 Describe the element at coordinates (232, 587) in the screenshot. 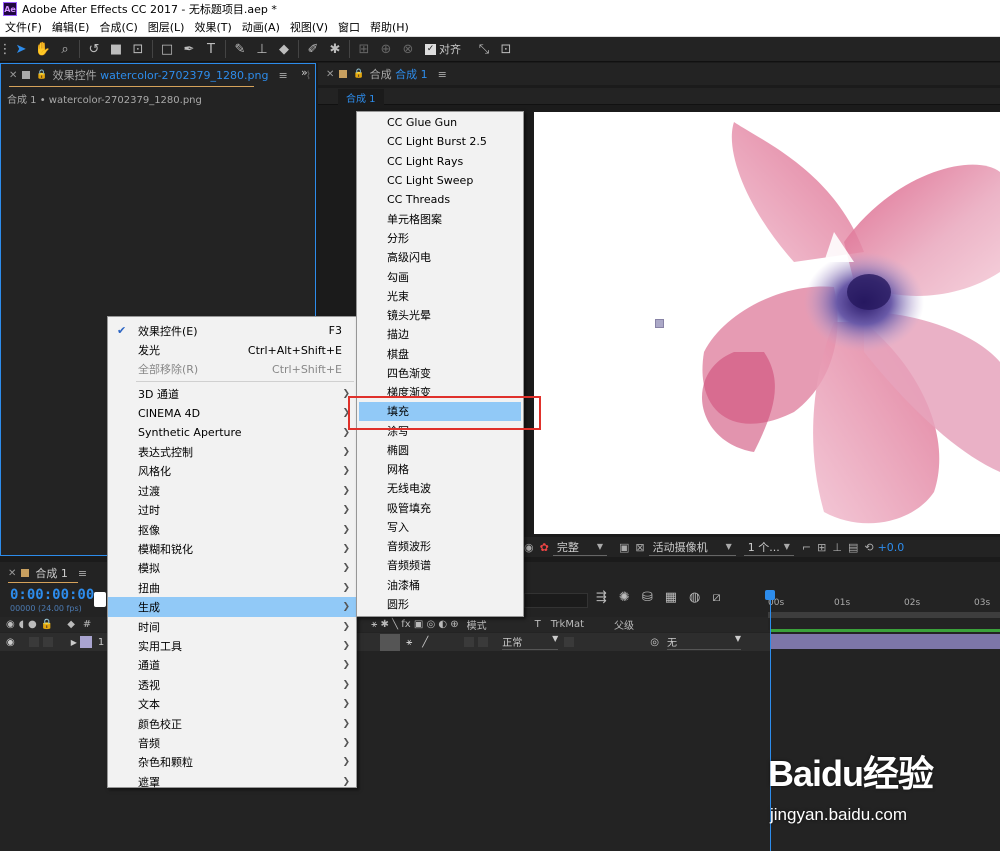

I see `menu-item-category: 扭曲 ❯` at that location.